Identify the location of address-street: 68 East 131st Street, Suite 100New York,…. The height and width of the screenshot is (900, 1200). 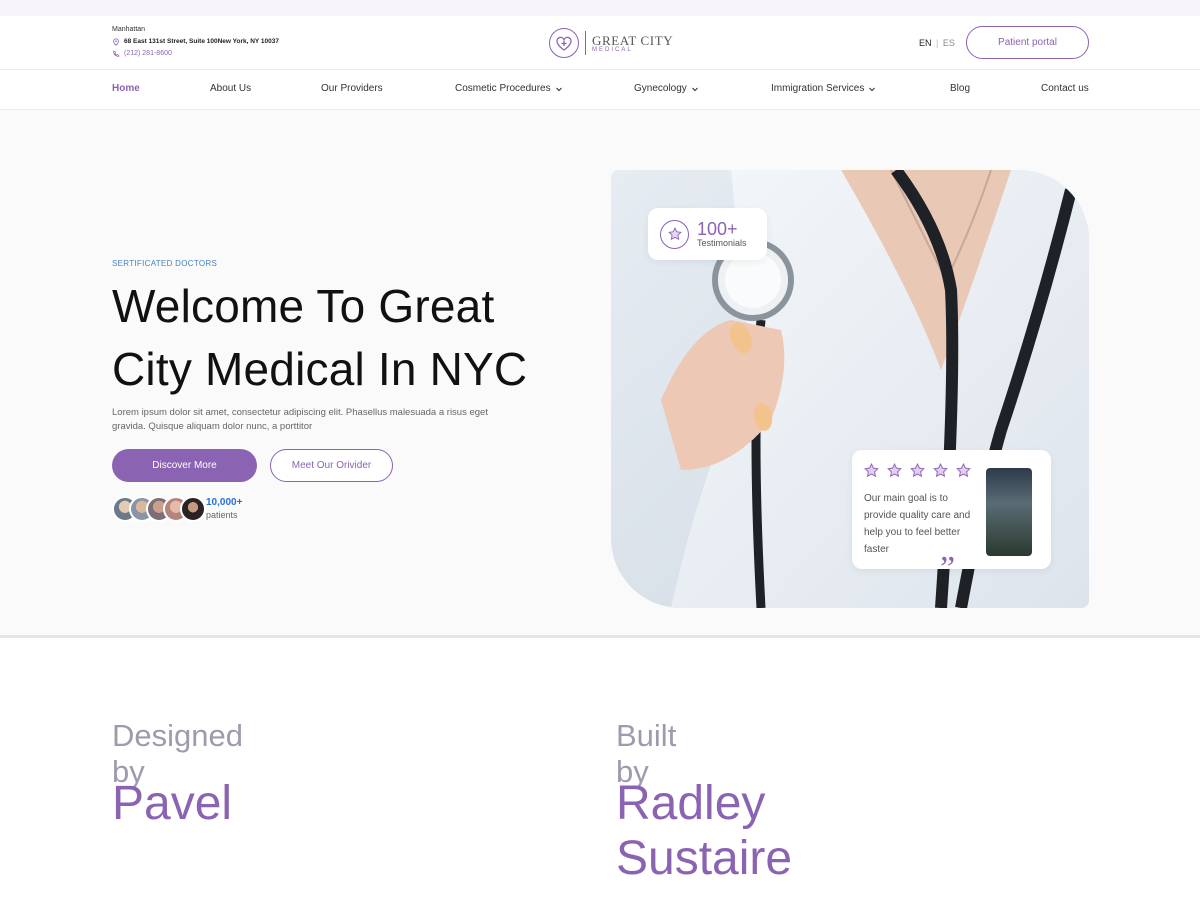
(202, 41).